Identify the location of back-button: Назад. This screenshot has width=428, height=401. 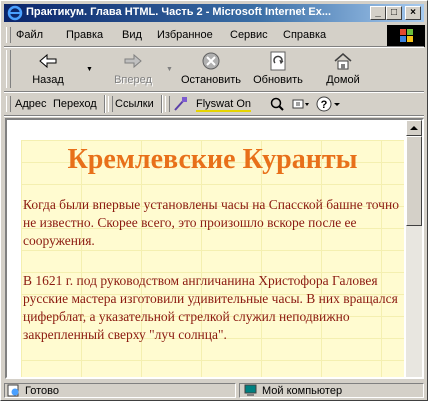
(48, 70).